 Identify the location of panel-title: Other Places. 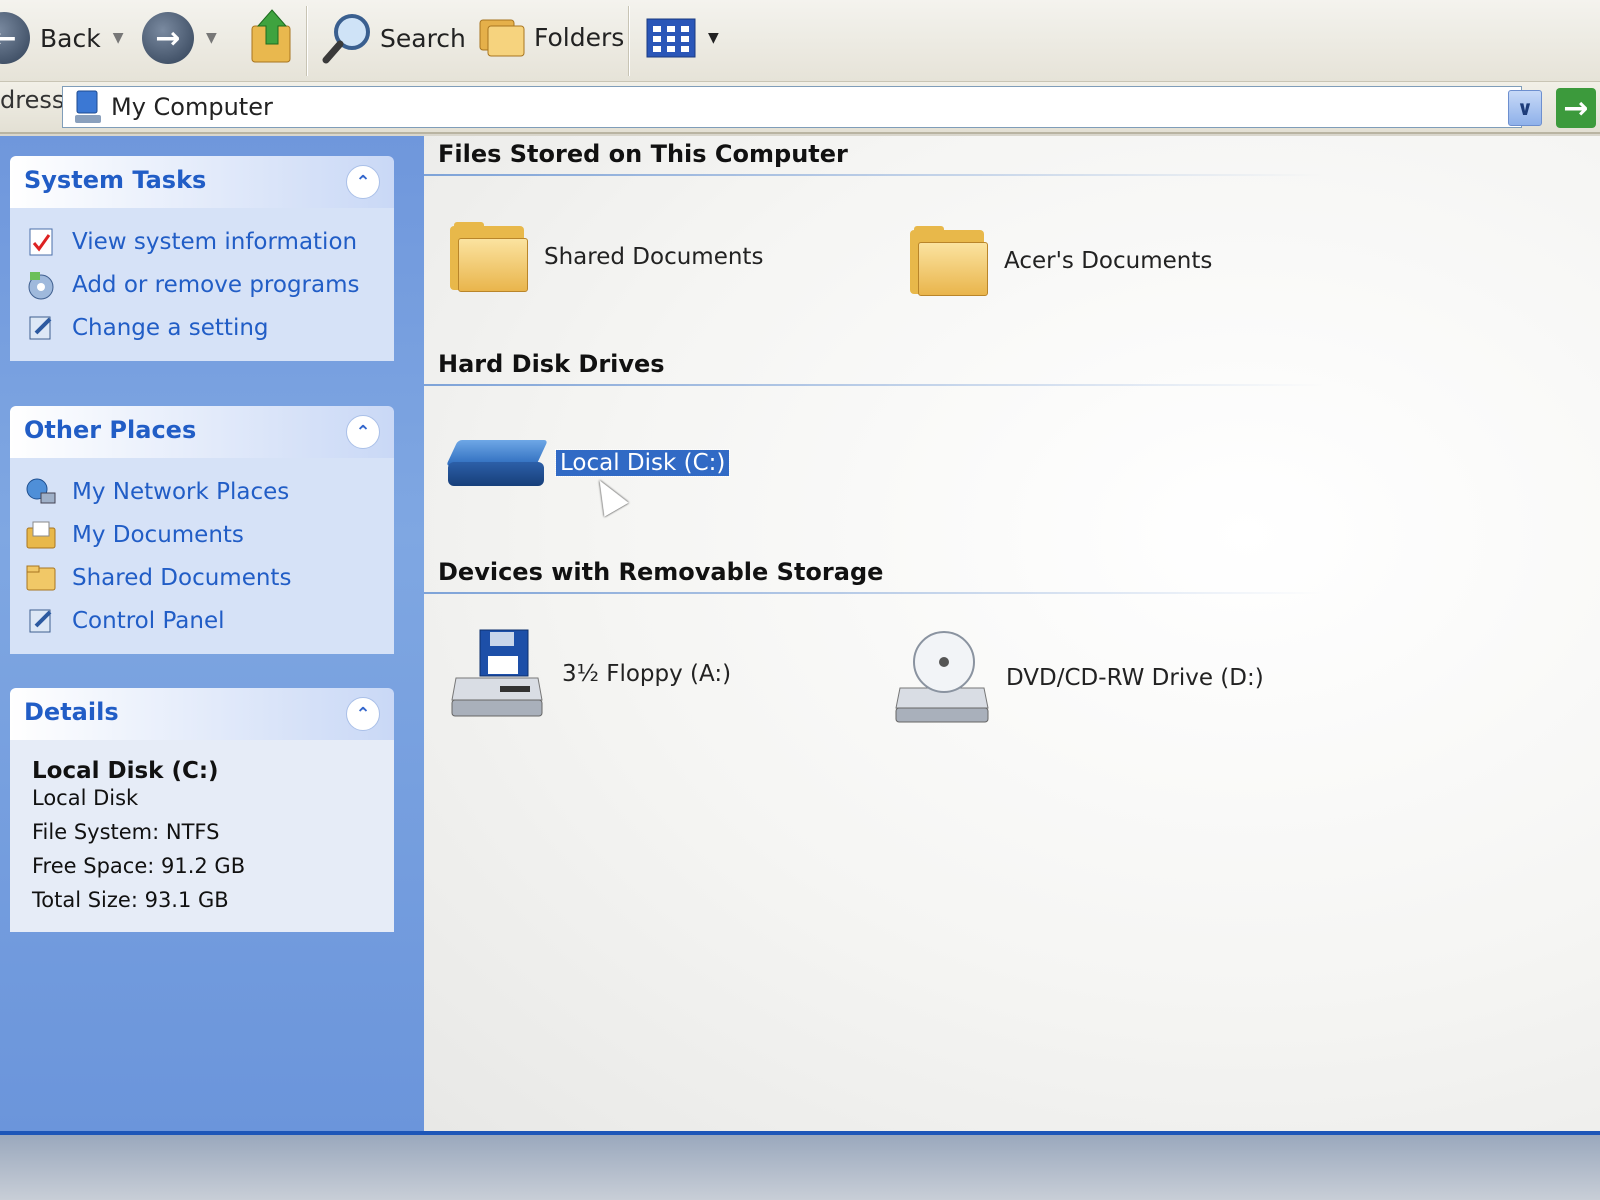
(110, 430).